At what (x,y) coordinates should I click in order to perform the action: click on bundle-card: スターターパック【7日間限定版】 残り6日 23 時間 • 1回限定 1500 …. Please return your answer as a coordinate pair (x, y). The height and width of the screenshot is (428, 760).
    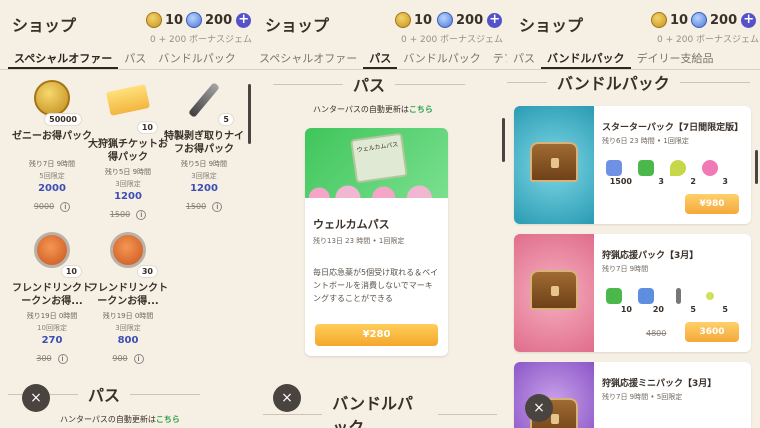
    Looking at the image, I should click on (632, 165).